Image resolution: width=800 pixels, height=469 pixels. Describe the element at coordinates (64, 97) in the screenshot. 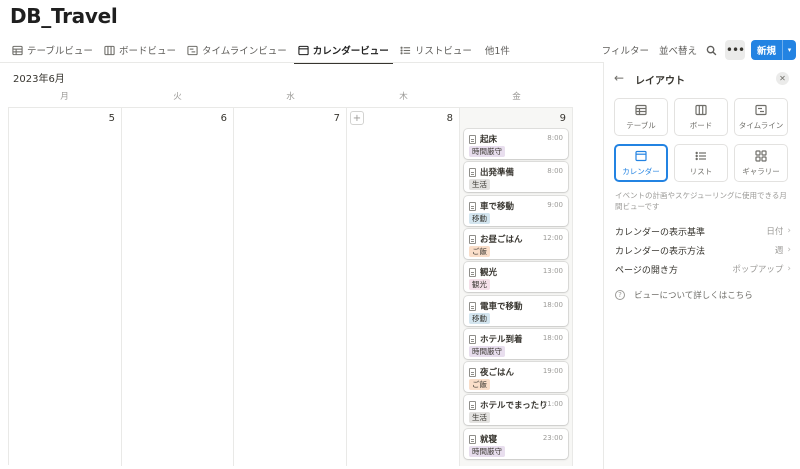

I see `weekday-label: 月` at that location.